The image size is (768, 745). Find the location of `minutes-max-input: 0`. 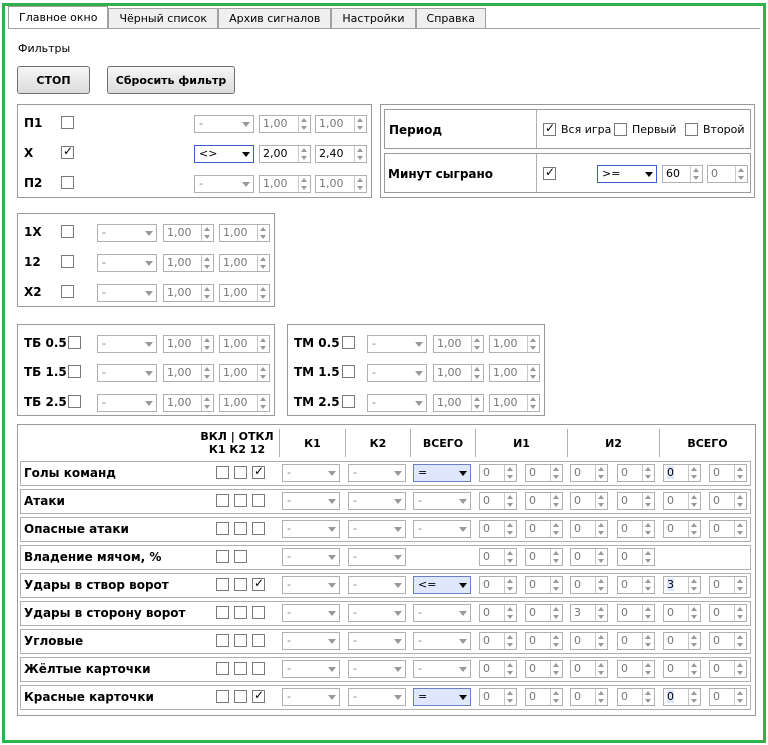

minutes-max-input: 0 is located at coordinates (727, 174).